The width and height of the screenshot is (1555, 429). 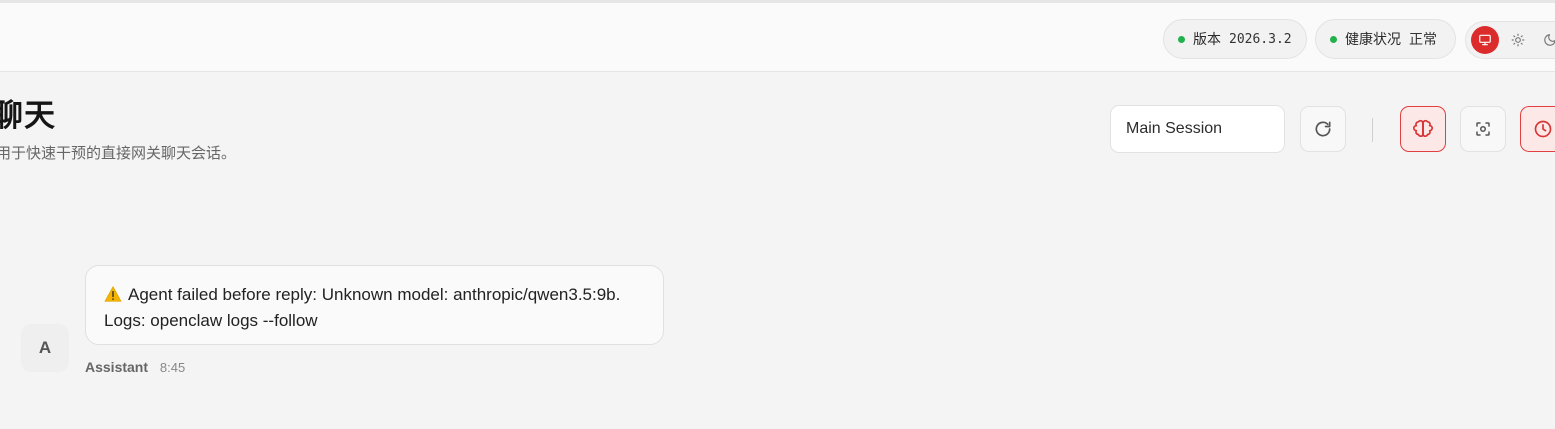 I want to click on message-time: 8:45, so click(x=172, y=367).